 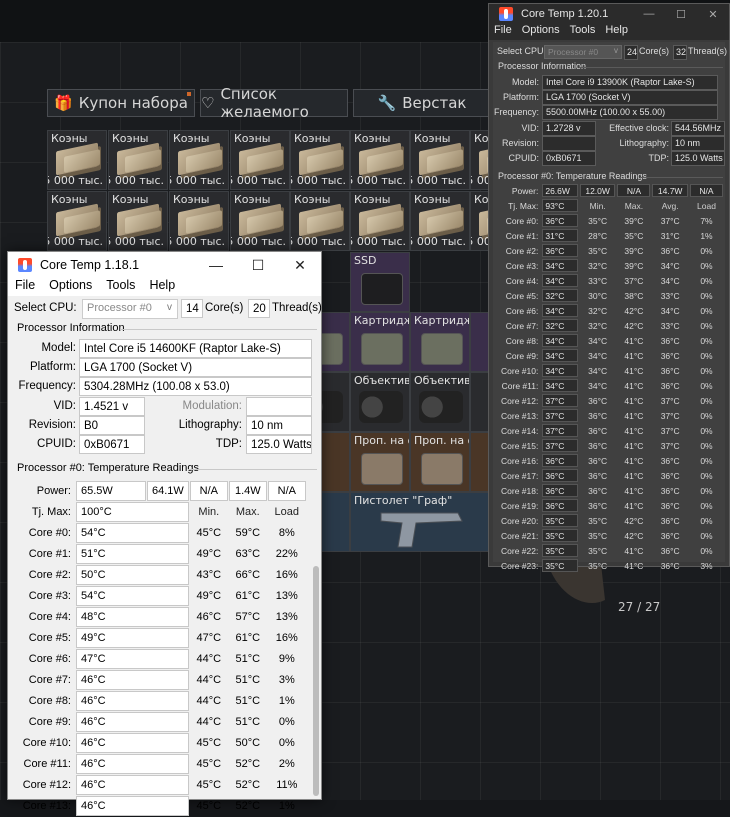 I want to click on core-row: Core #20: 35°C 35°C 42°C 36°C 0%, so click(x=611, y=520).